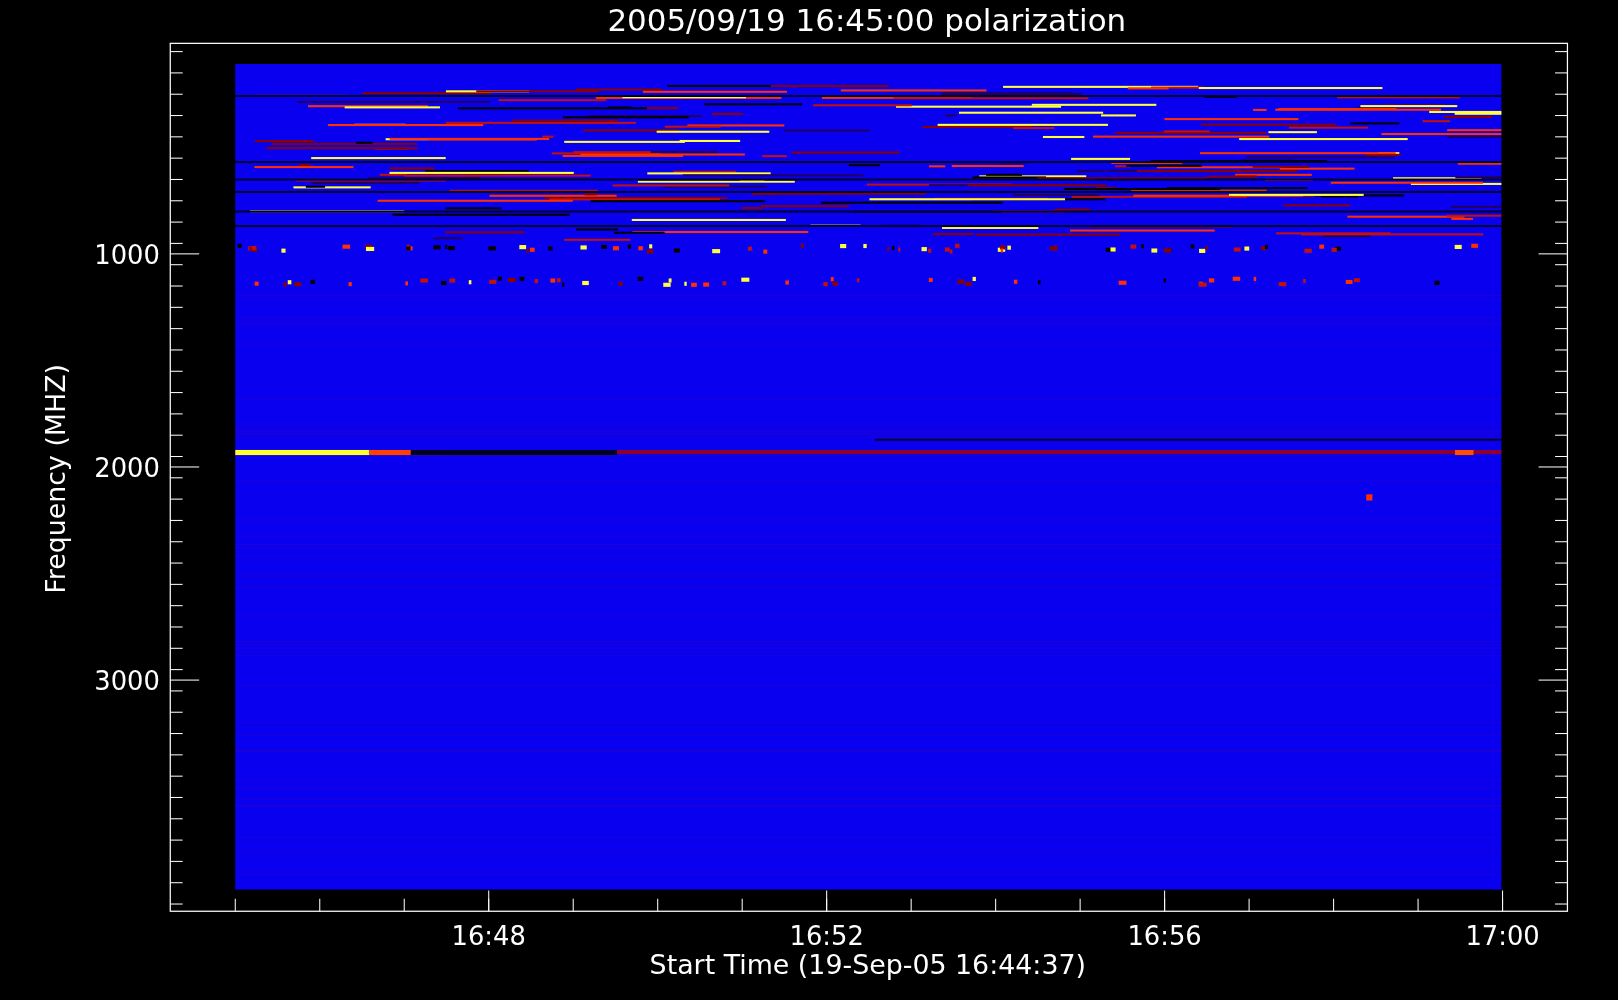 This screenshot has width=1618, height=1000. I want to click on tick-label: 17:00, so click(1502, 936).